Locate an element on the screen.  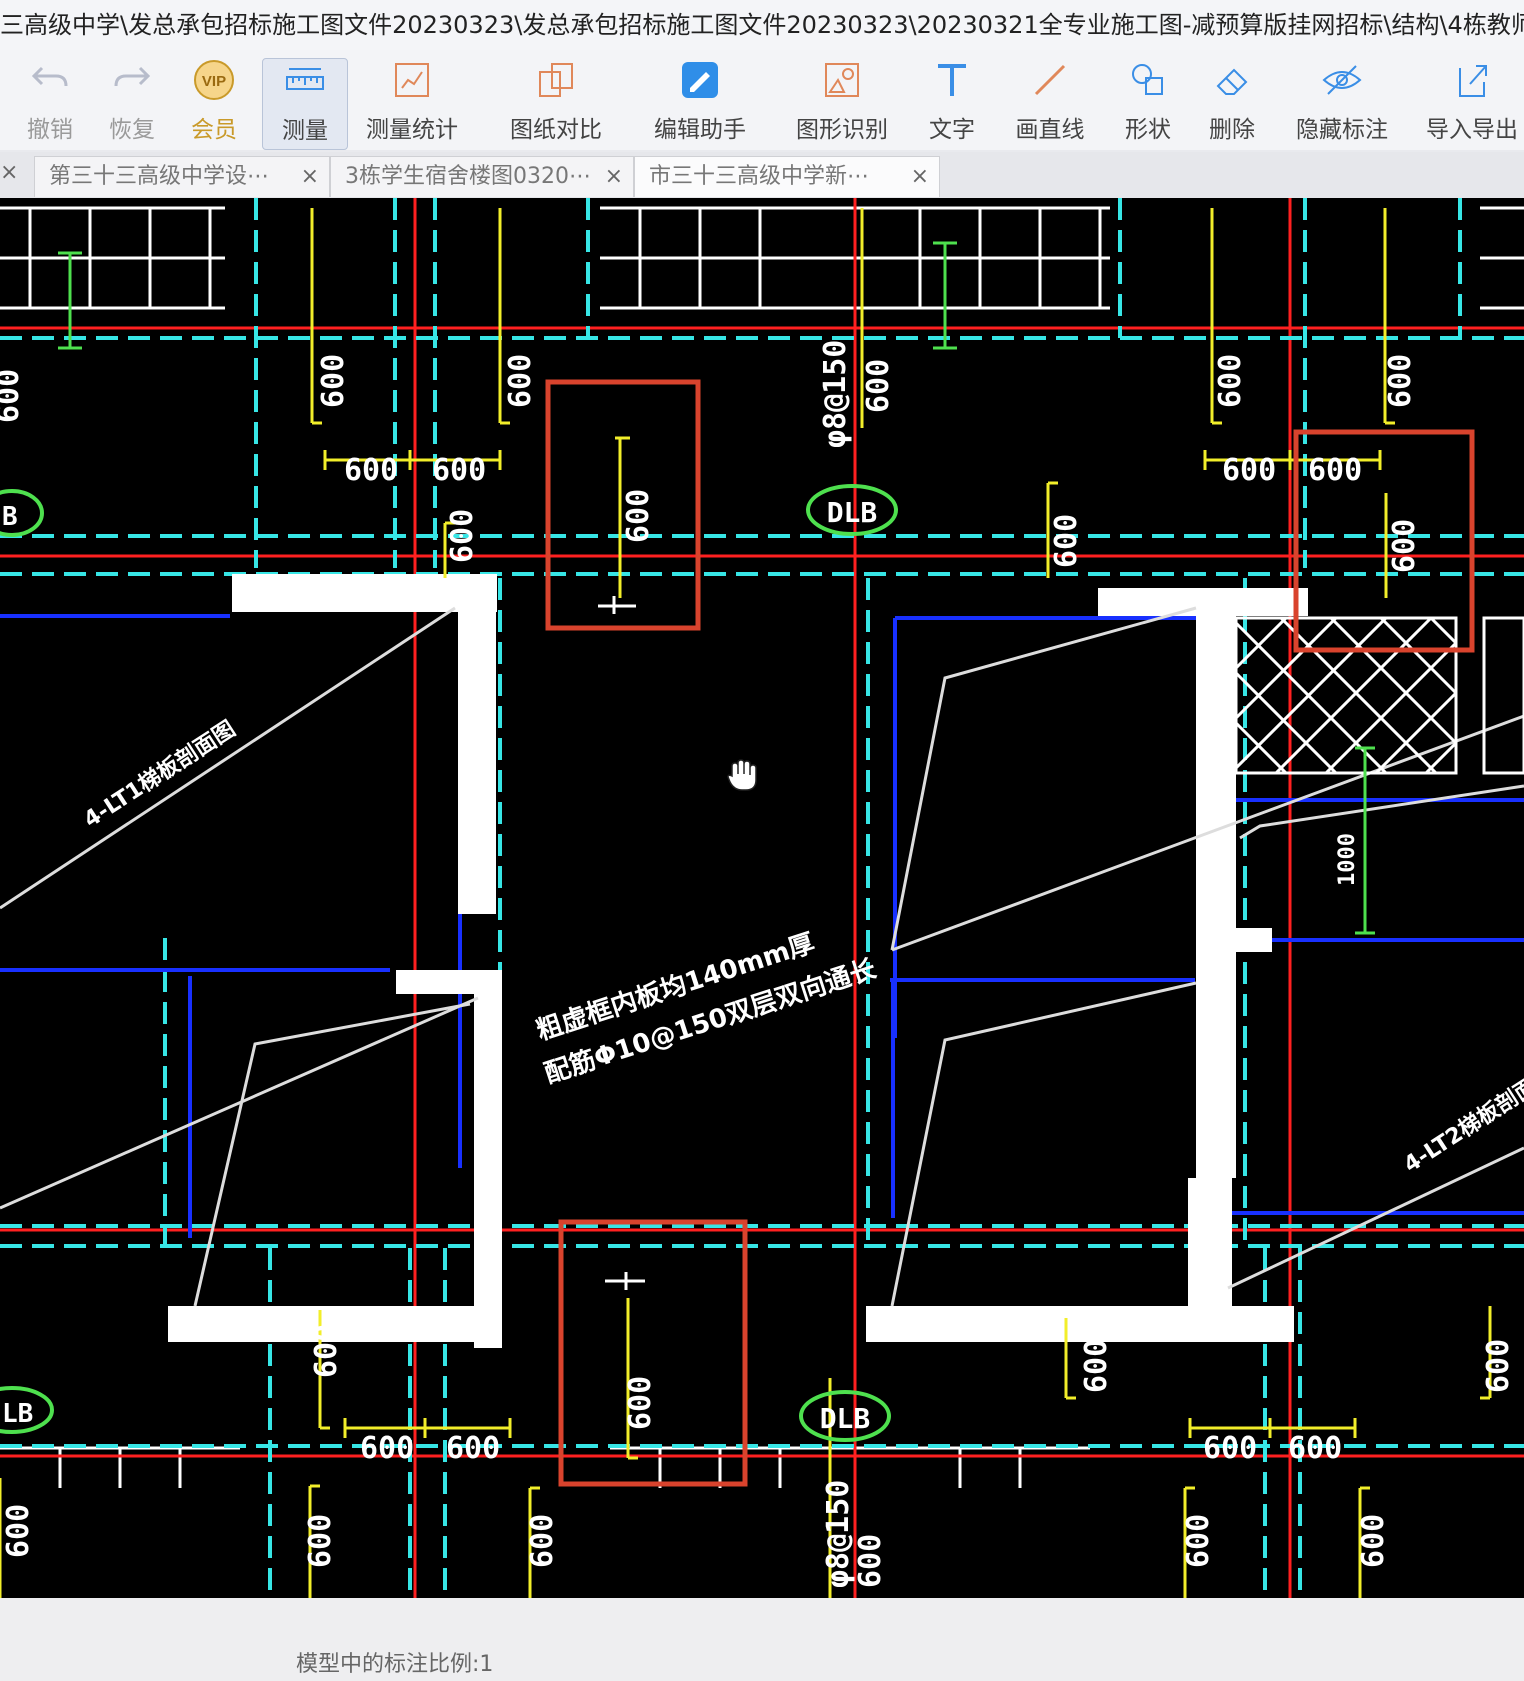
dim-label: 1000 is located at coordinates (1347, 859).